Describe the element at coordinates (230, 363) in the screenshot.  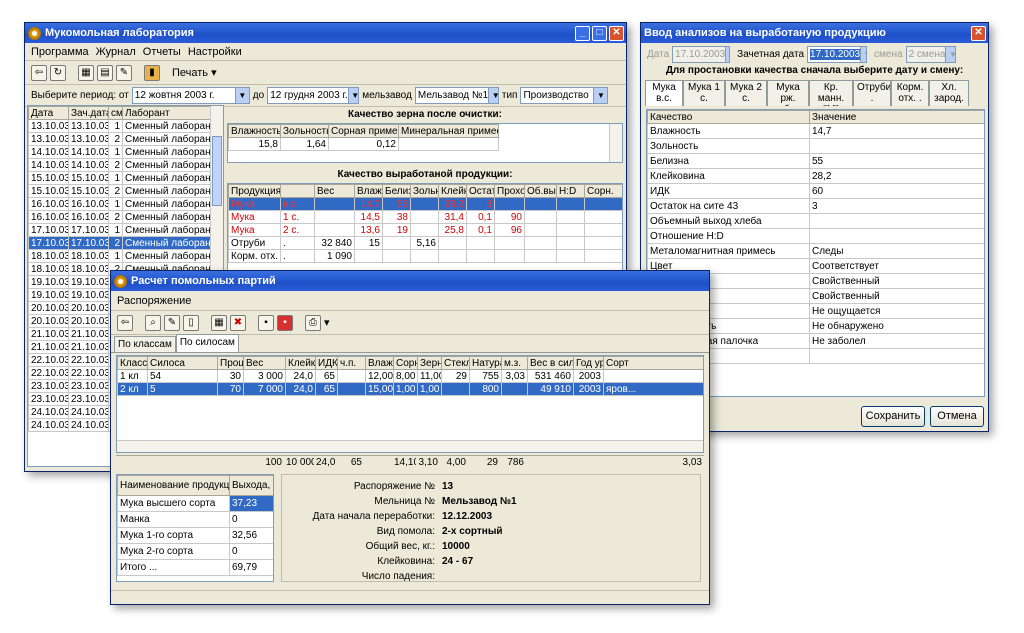
I see `batch-col-header: Проц.` at that location.